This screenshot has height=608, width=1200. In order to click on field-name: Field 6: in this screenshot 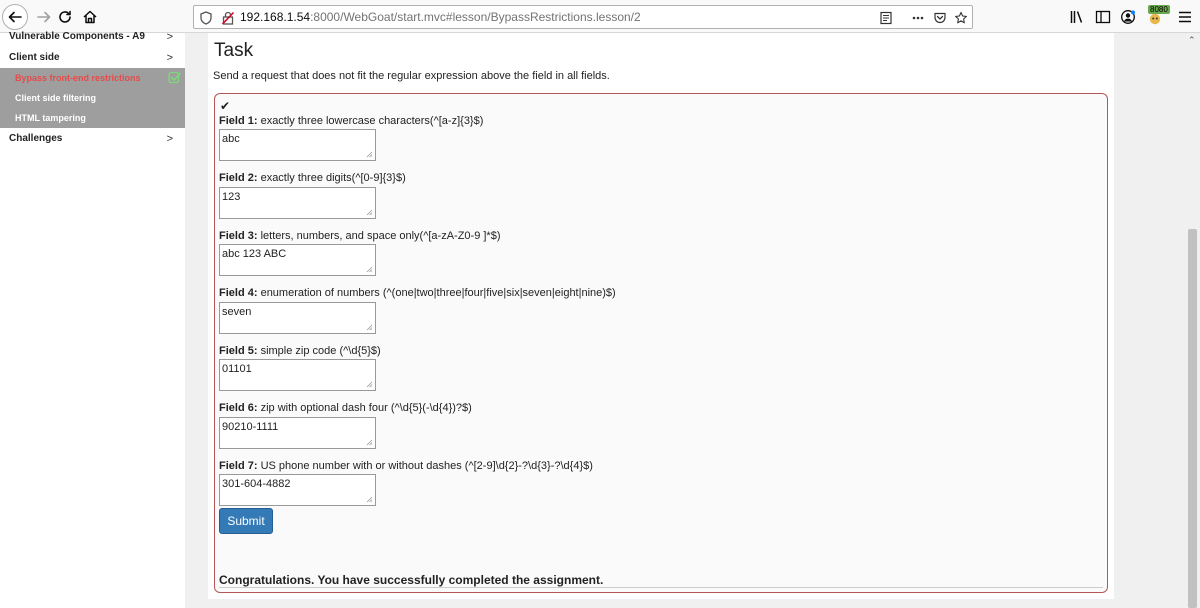, I will do `click(238, 408)`.